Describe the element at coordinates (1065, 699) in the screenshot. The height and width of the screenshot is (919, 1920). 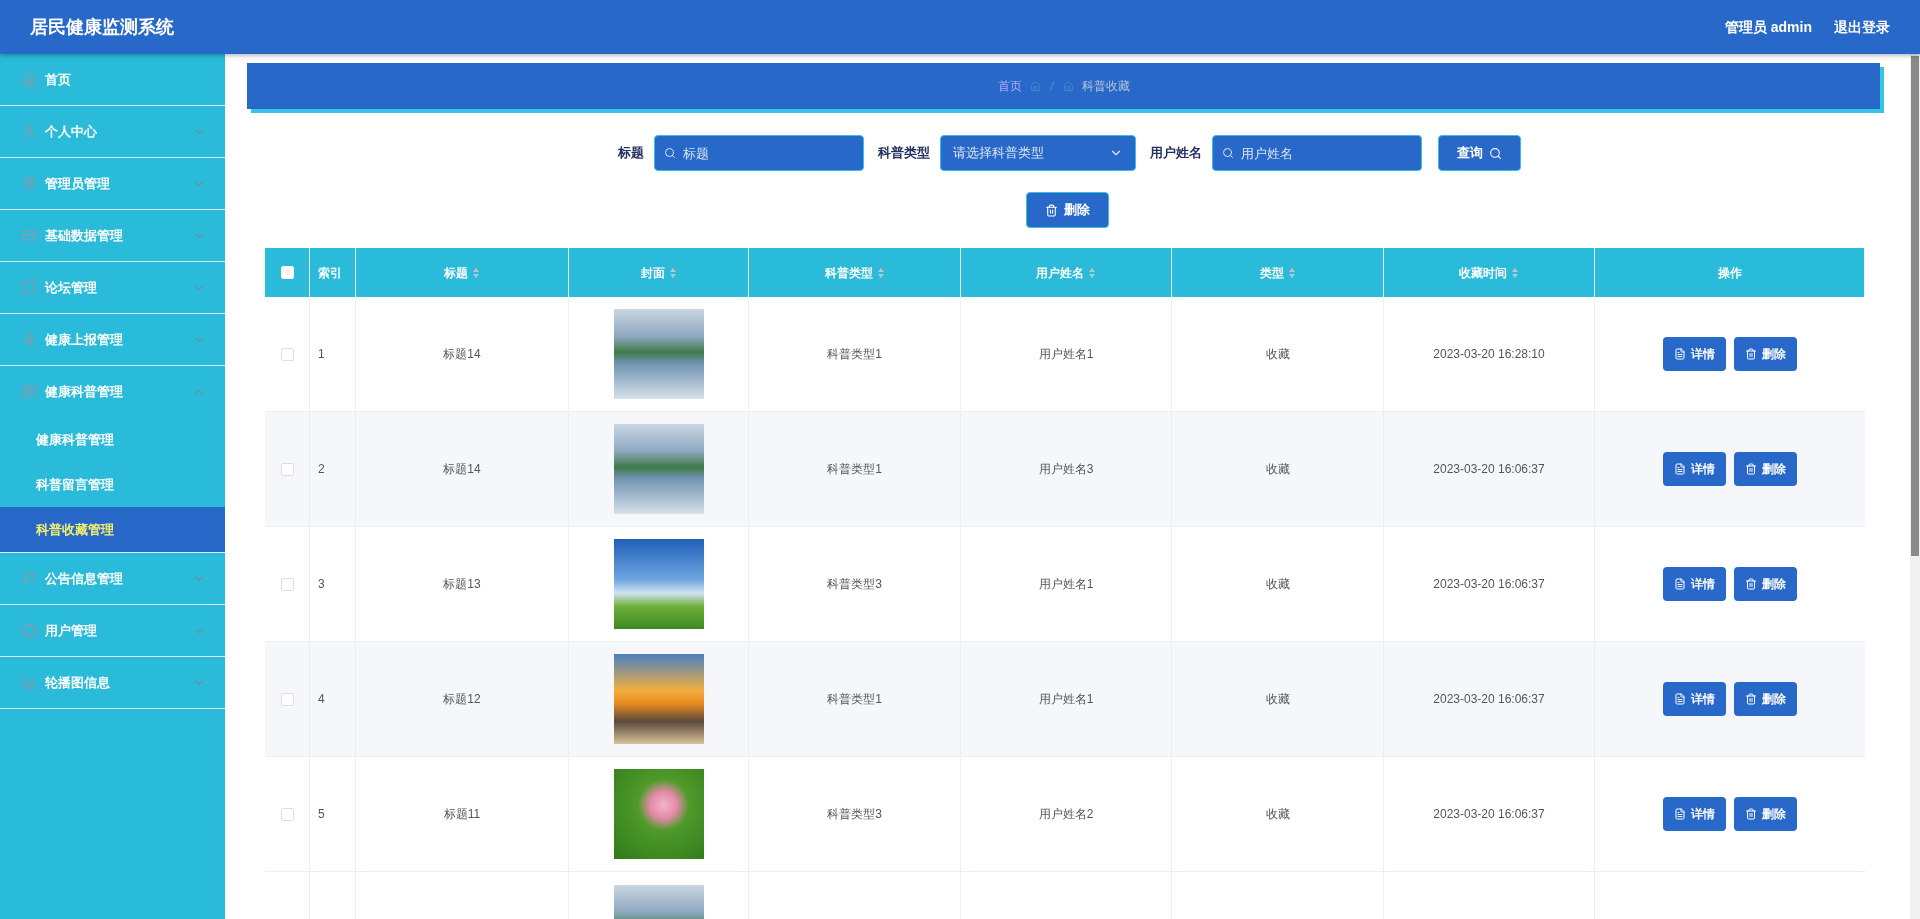
I see `table-row: 4 标题12 科普类型1 用户姓名1 收藏 2023-03-20 16:06:37 详情 删除` at that location.